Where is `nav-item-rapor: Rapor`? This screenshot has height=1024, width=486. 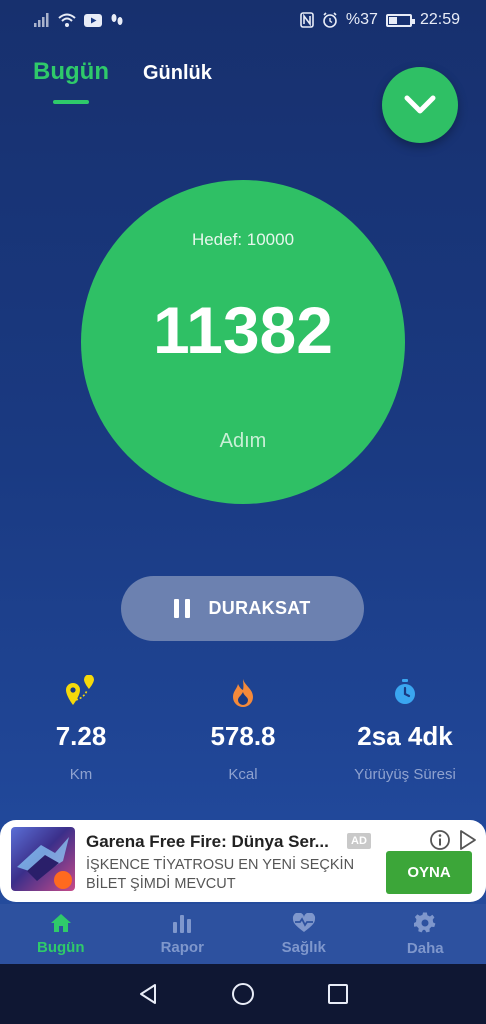 nav-item-rapor: Rapor is located at coordinates (183, 934).